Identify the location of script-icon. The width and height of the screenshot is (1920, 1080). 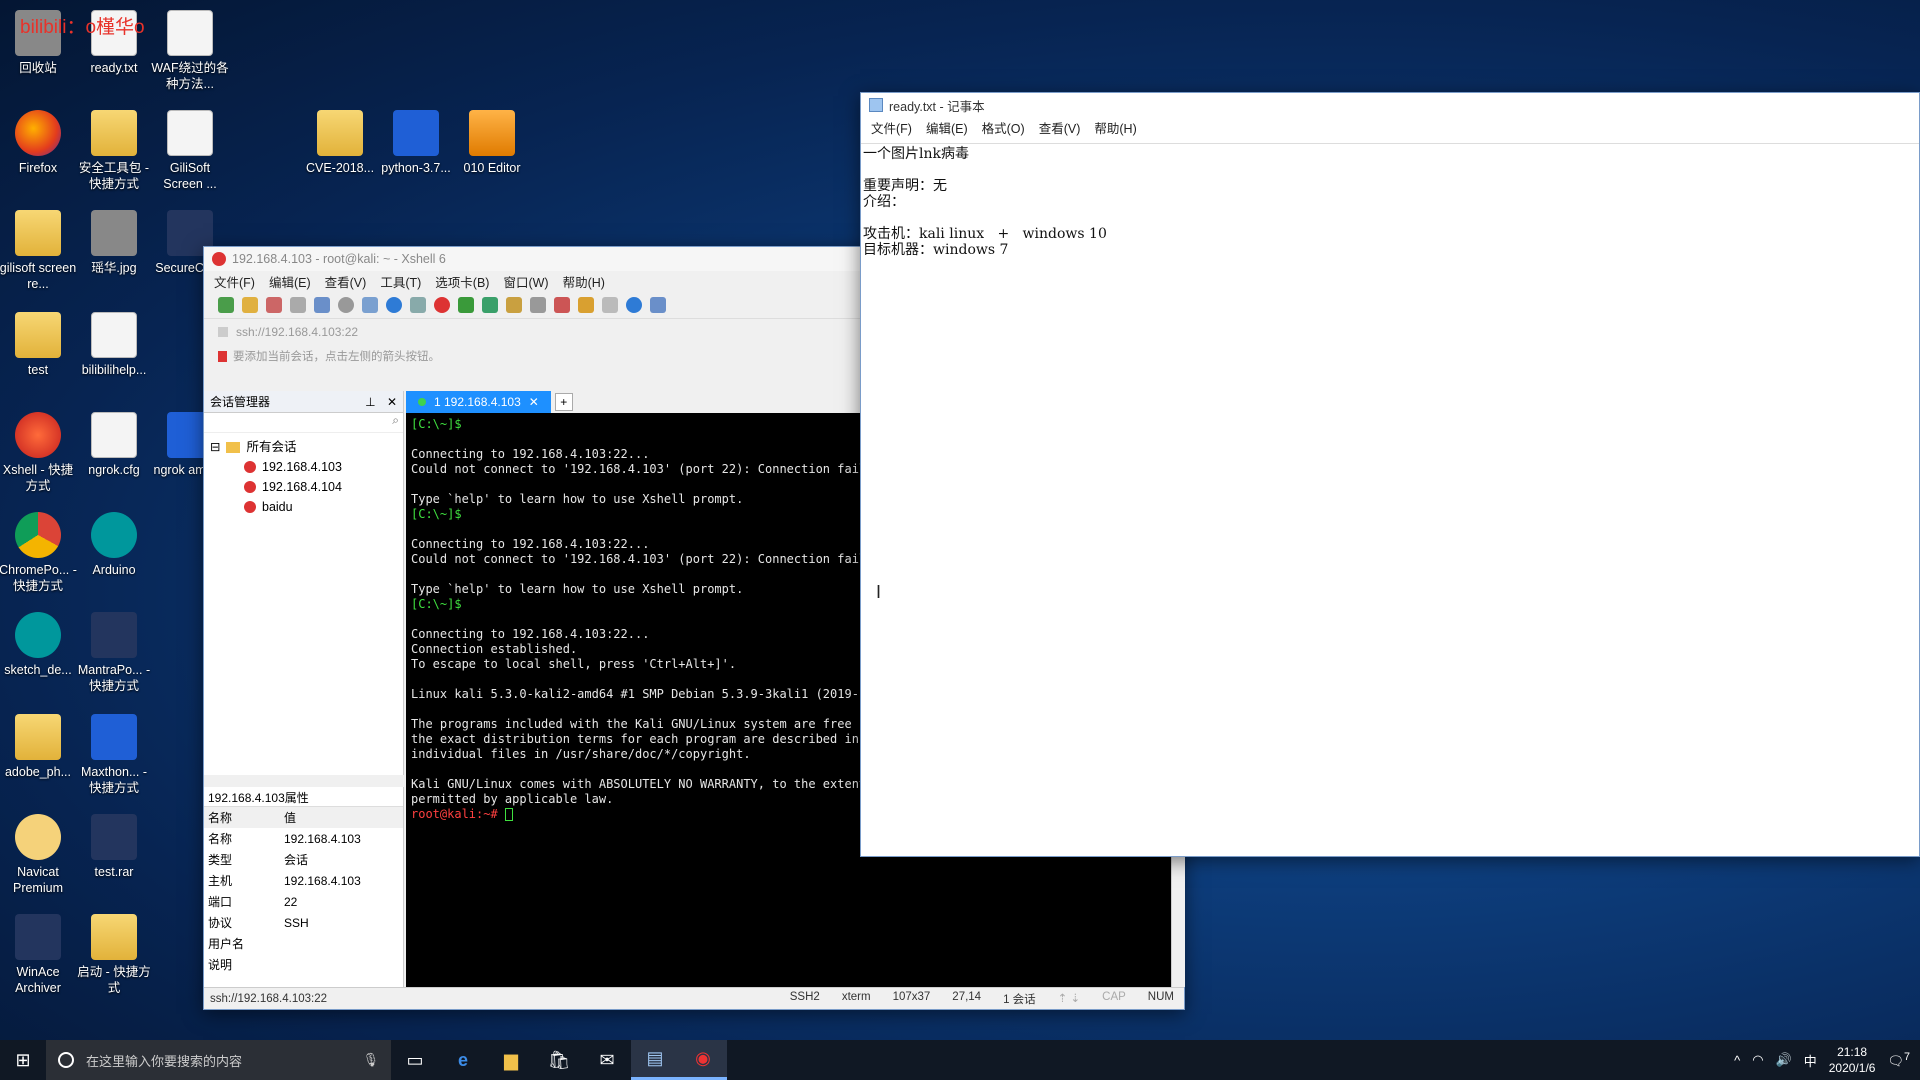
(562, 304).